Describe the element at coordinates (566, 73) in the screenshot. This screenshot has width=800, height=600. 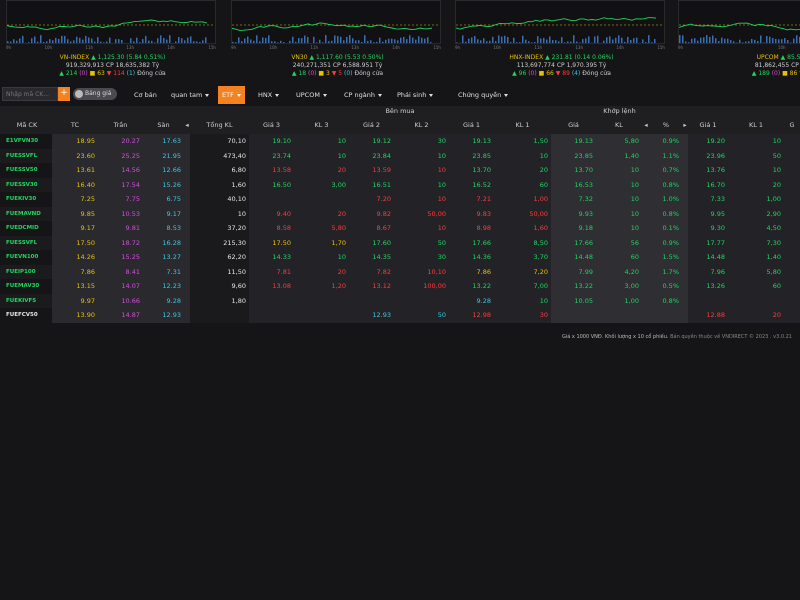
I see `decline-count: 89` at that location.